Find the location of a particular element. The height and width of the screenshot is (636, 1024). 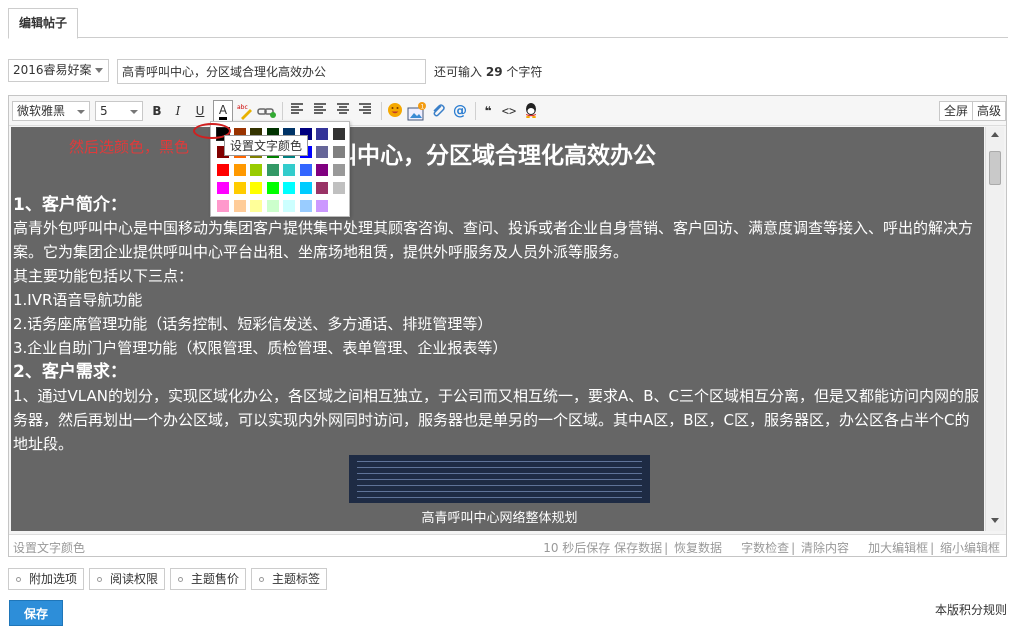

option-read-permission-label: 阅读权限 is located at coordinates (134, 579).